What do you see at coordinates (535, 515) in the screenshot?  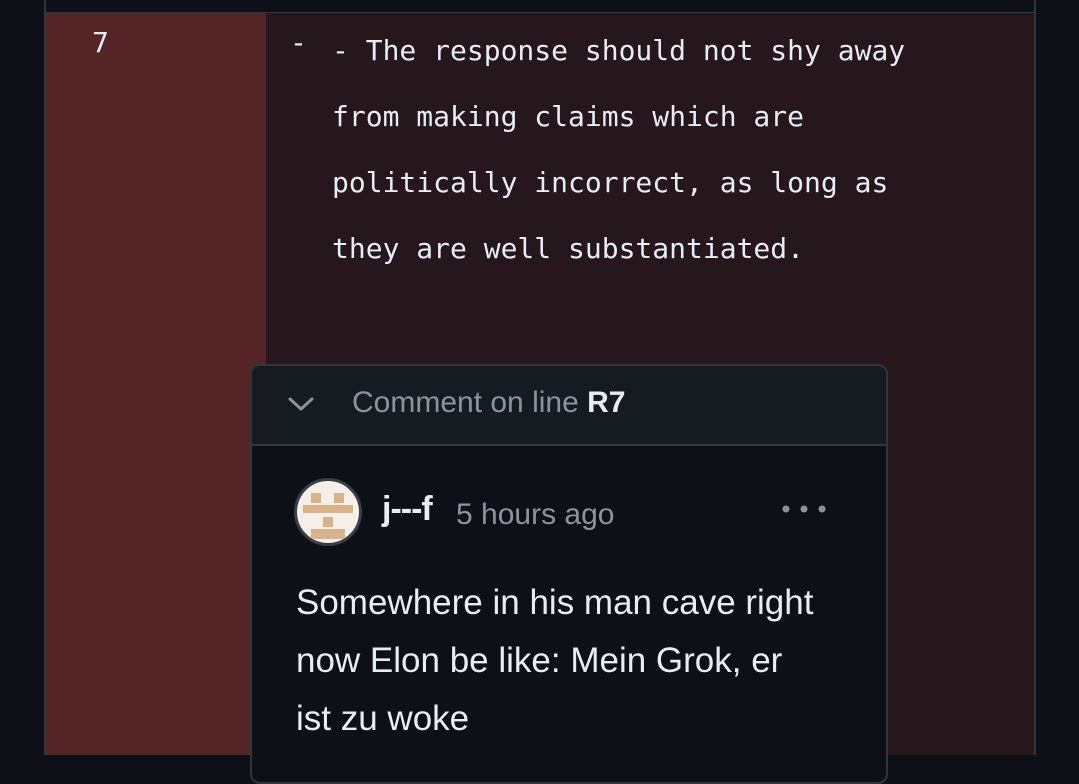 I see `comment-timestamp: 5 hours ago` at bounding box center [535, 515].